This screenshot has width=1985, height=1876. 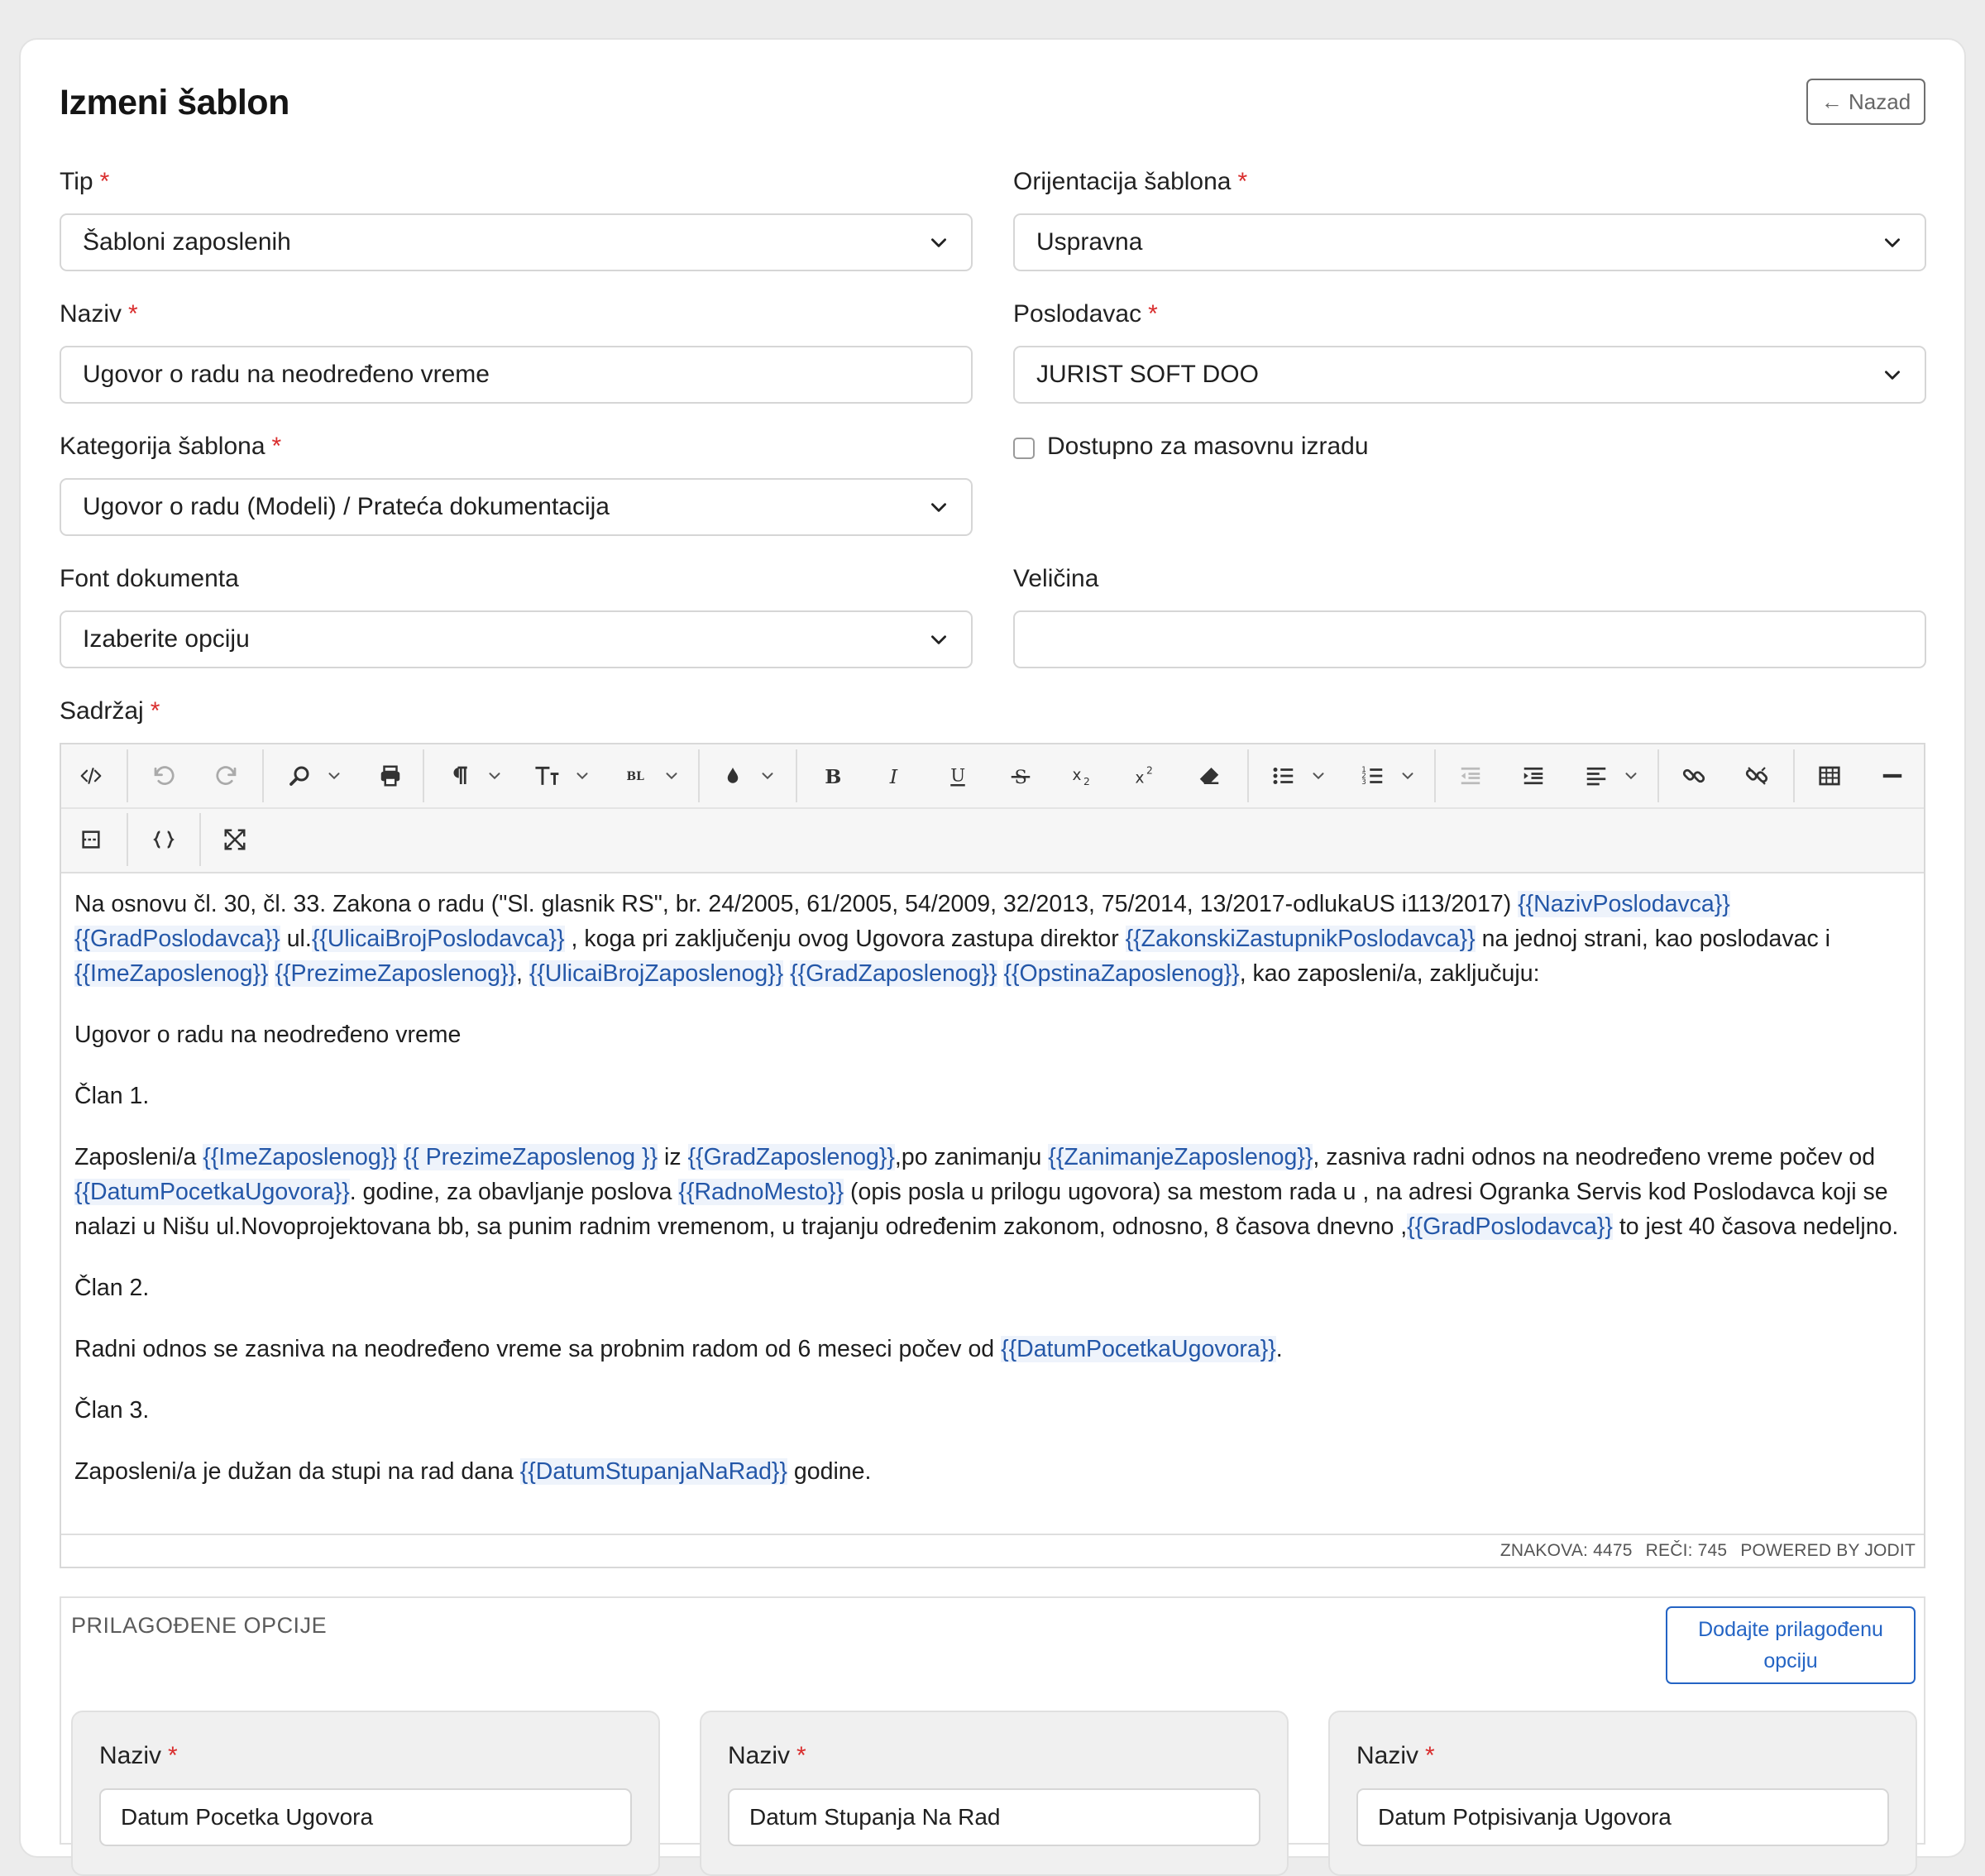 What do you see at coordinates (733, 775) in the screenshot?
I see `text-color-icon` at bounding box center [733, 775].